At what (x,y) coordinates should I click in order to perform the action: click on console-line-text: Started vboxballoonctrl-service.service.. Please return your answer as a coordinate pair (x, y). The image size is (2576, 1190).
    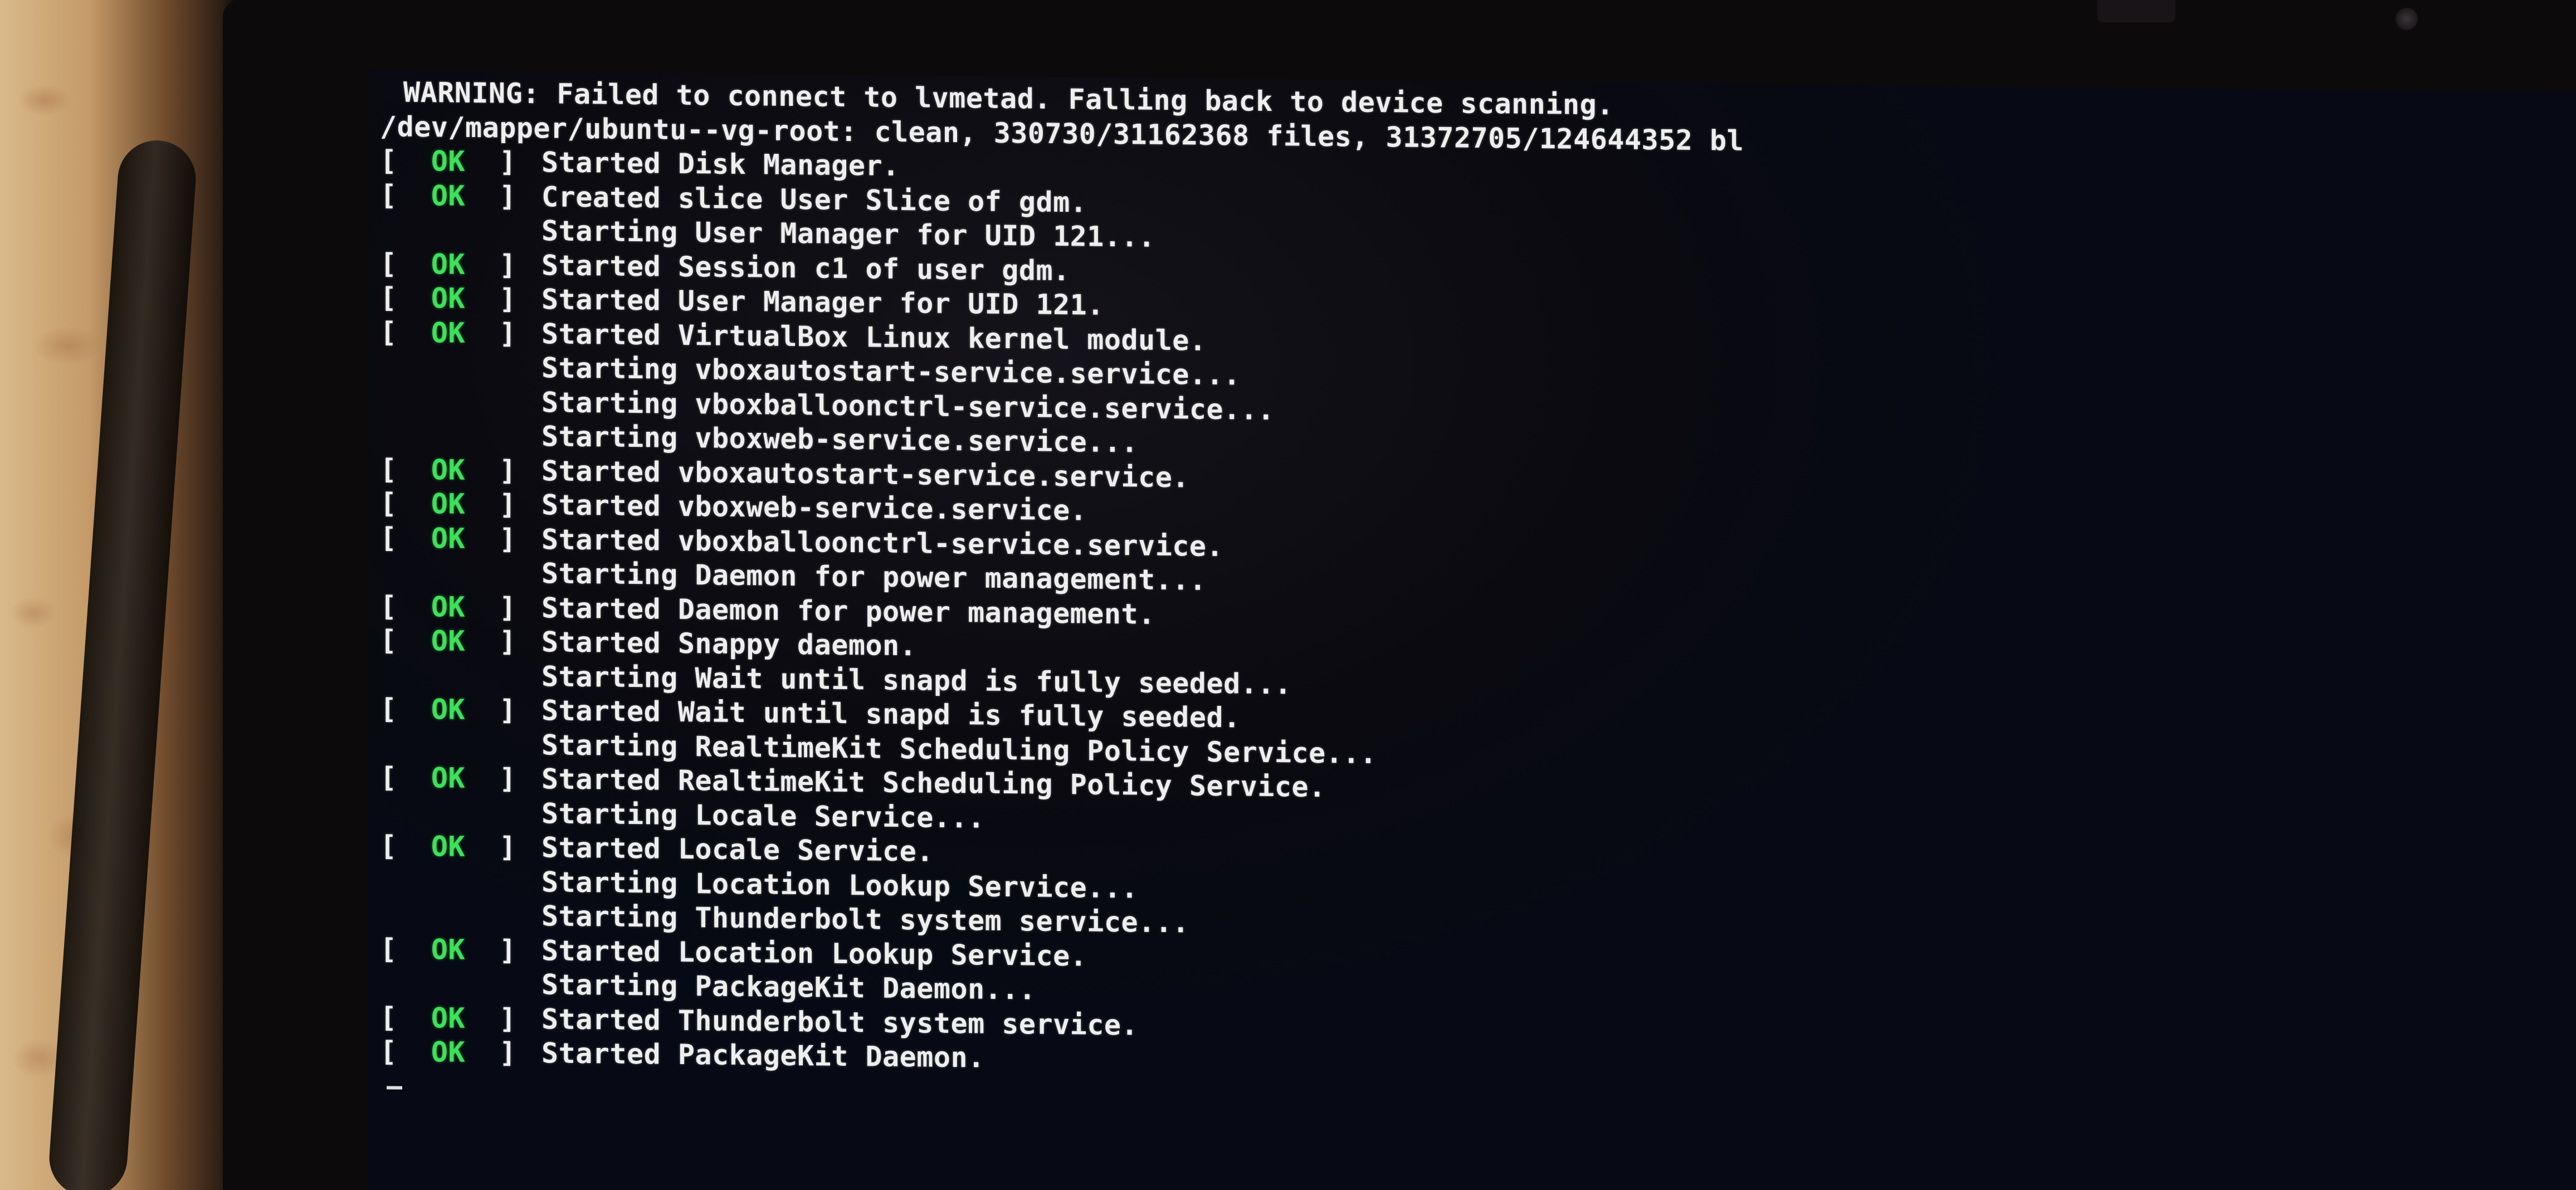
    Looking at the image, I should click on (882, 543).